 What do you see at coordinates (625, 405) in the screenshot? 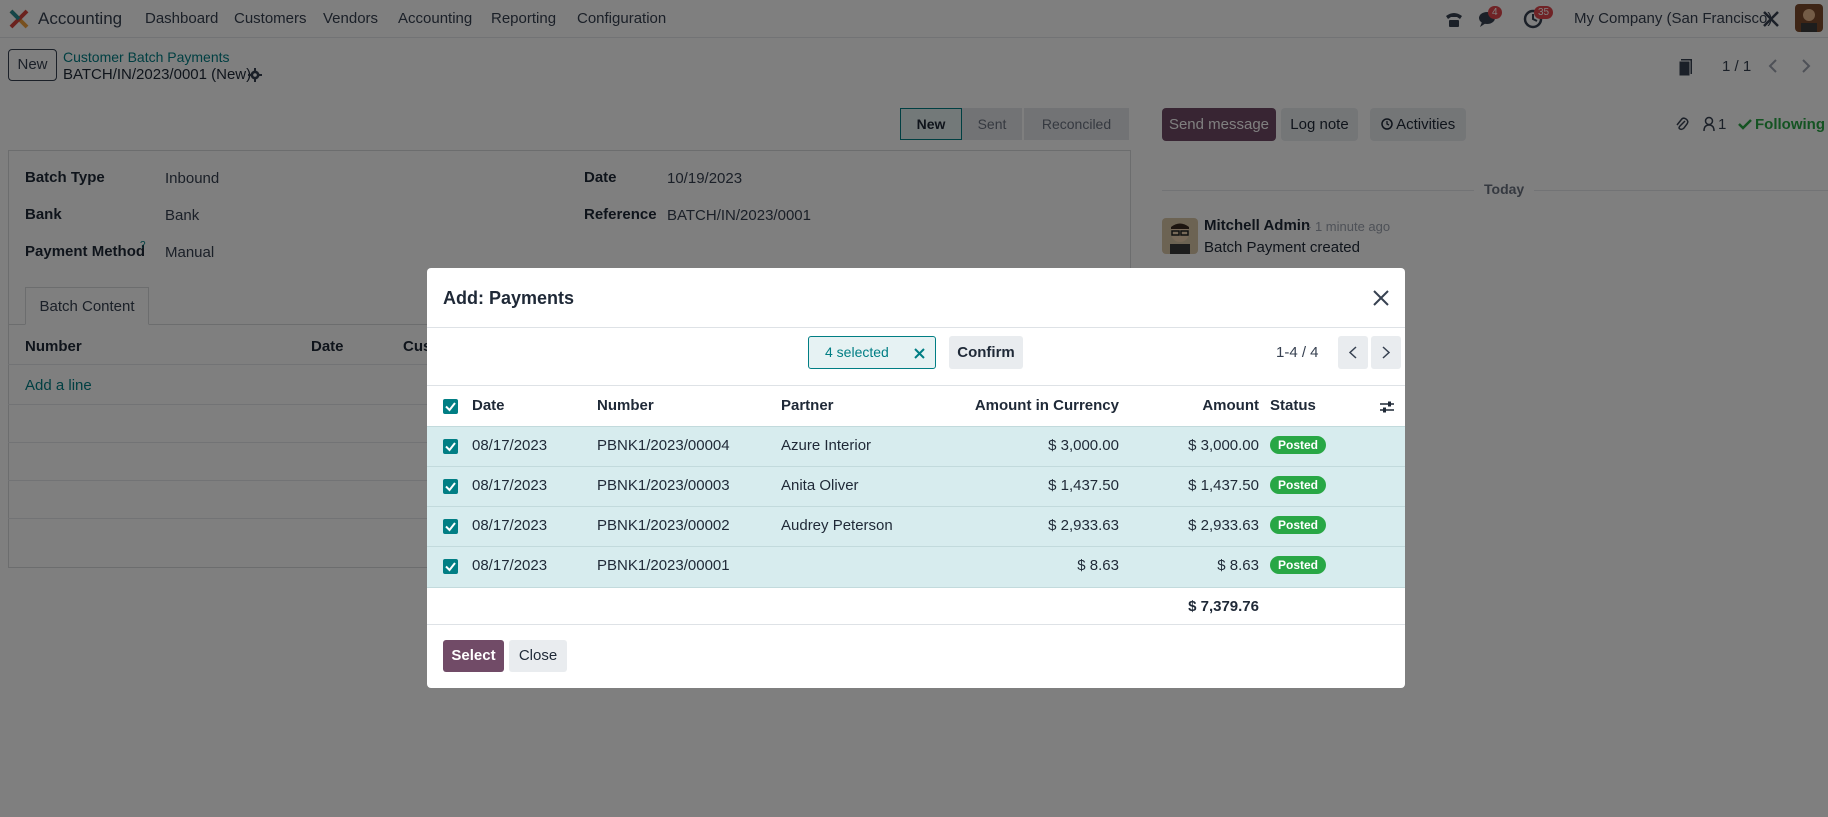
I see `th-number: Number` at bounding box center [625, 405].